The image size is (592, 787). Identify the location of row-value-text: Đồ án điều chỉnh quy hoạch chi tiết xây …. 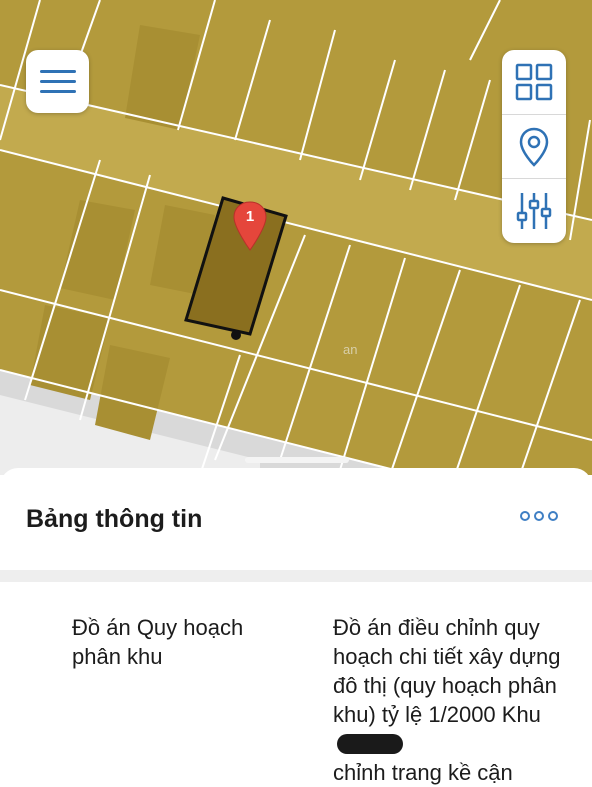
(447, 671).